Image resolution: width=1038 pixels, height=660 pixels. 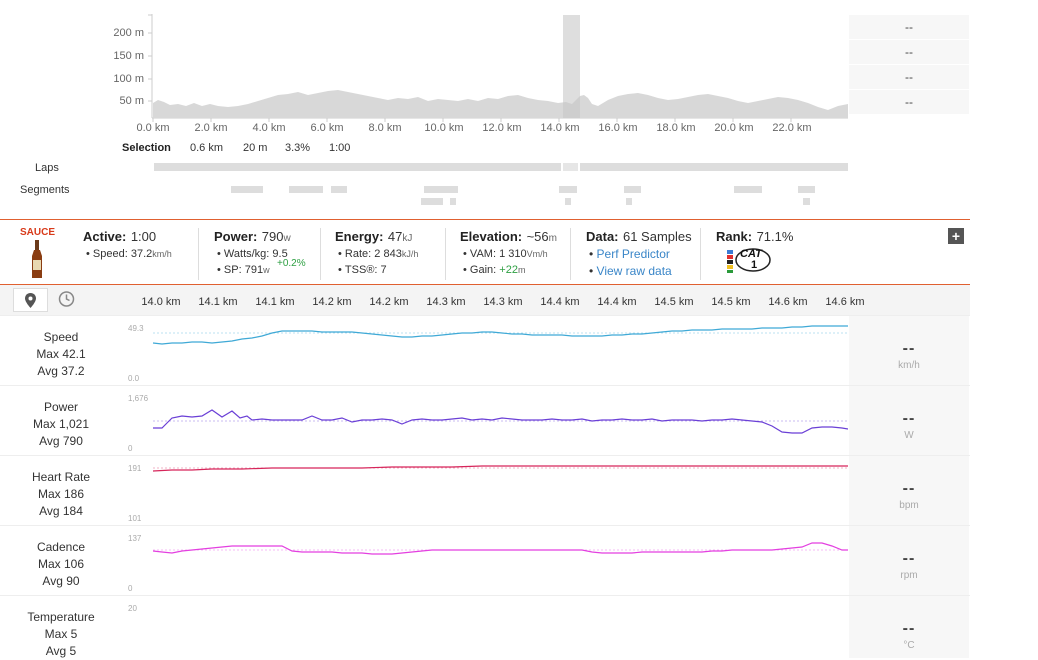 What do you see at coordinates (537, 254) in the screenshot?
I see `vam-unit: Vm/h` at bounding box center [537, 254].